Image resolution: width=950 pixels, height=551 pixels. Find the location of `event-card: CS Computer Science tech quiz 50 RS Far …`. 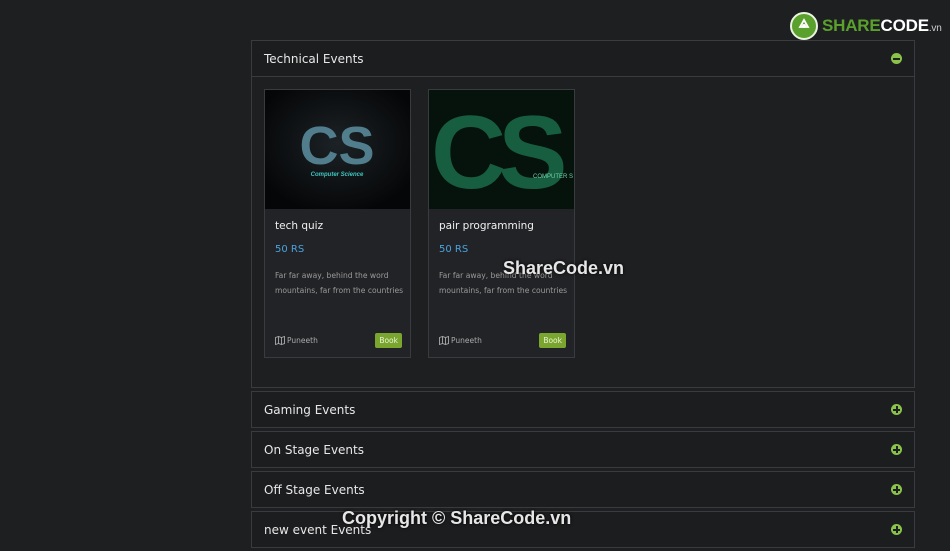

event-card: CS Computer Science tech quiz 50 RS Far … is located at coordinates (337, 223).